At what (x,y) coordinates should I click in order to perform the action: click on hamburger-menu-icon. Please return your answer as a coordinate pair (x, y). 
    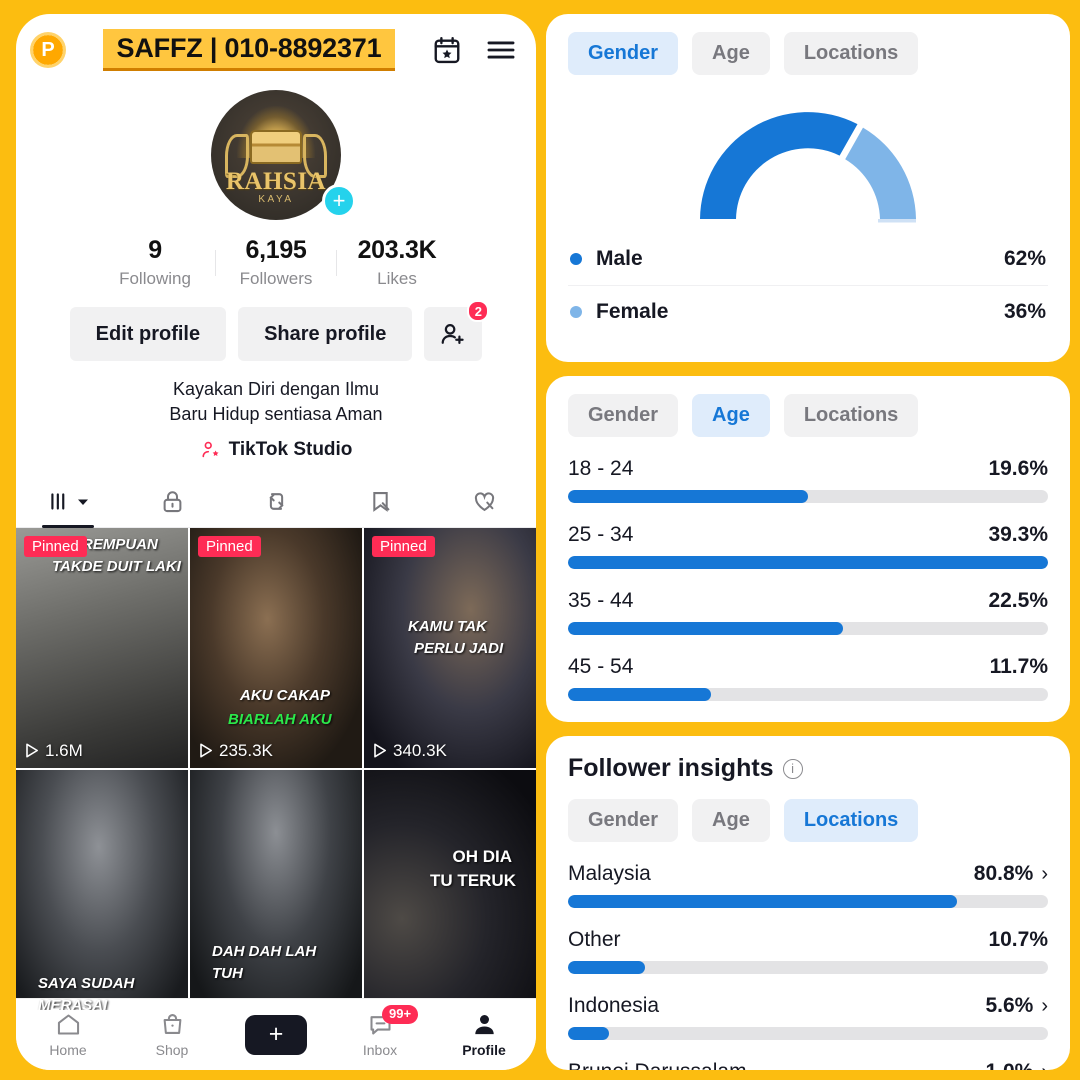
    Looking at the image, I should click on (501, 50).